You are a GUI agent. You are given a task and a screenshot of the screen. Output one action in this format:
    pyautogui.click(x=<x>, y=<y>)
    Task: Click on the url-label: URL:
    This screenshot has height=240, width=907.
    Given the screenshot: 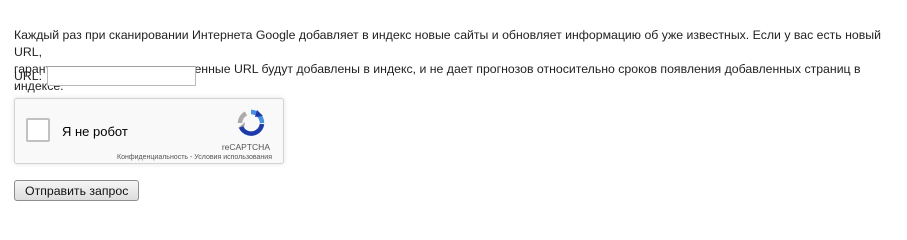 What is the action you would take?
    pyautogui.click(x=28, y=76)
    